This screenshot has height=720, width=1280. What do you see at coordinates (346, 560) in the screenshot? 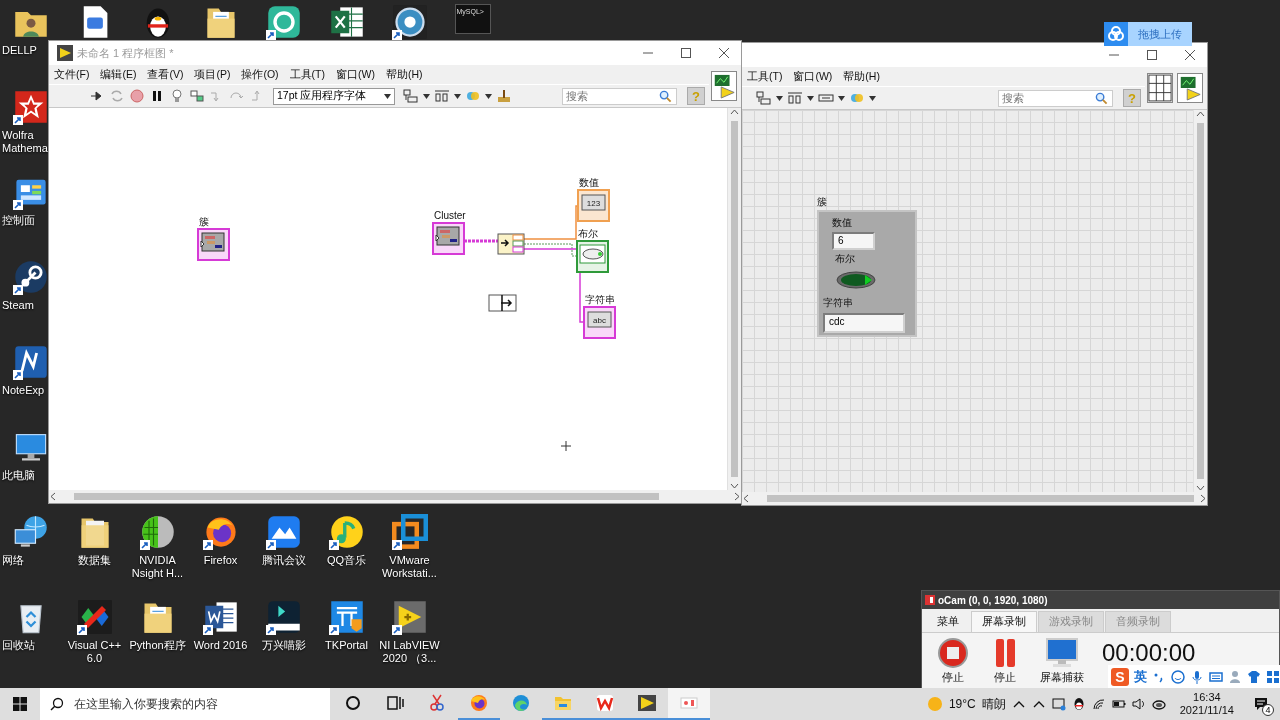
I see `icon-label: QQ音乐` at bounding box center [346, 560].